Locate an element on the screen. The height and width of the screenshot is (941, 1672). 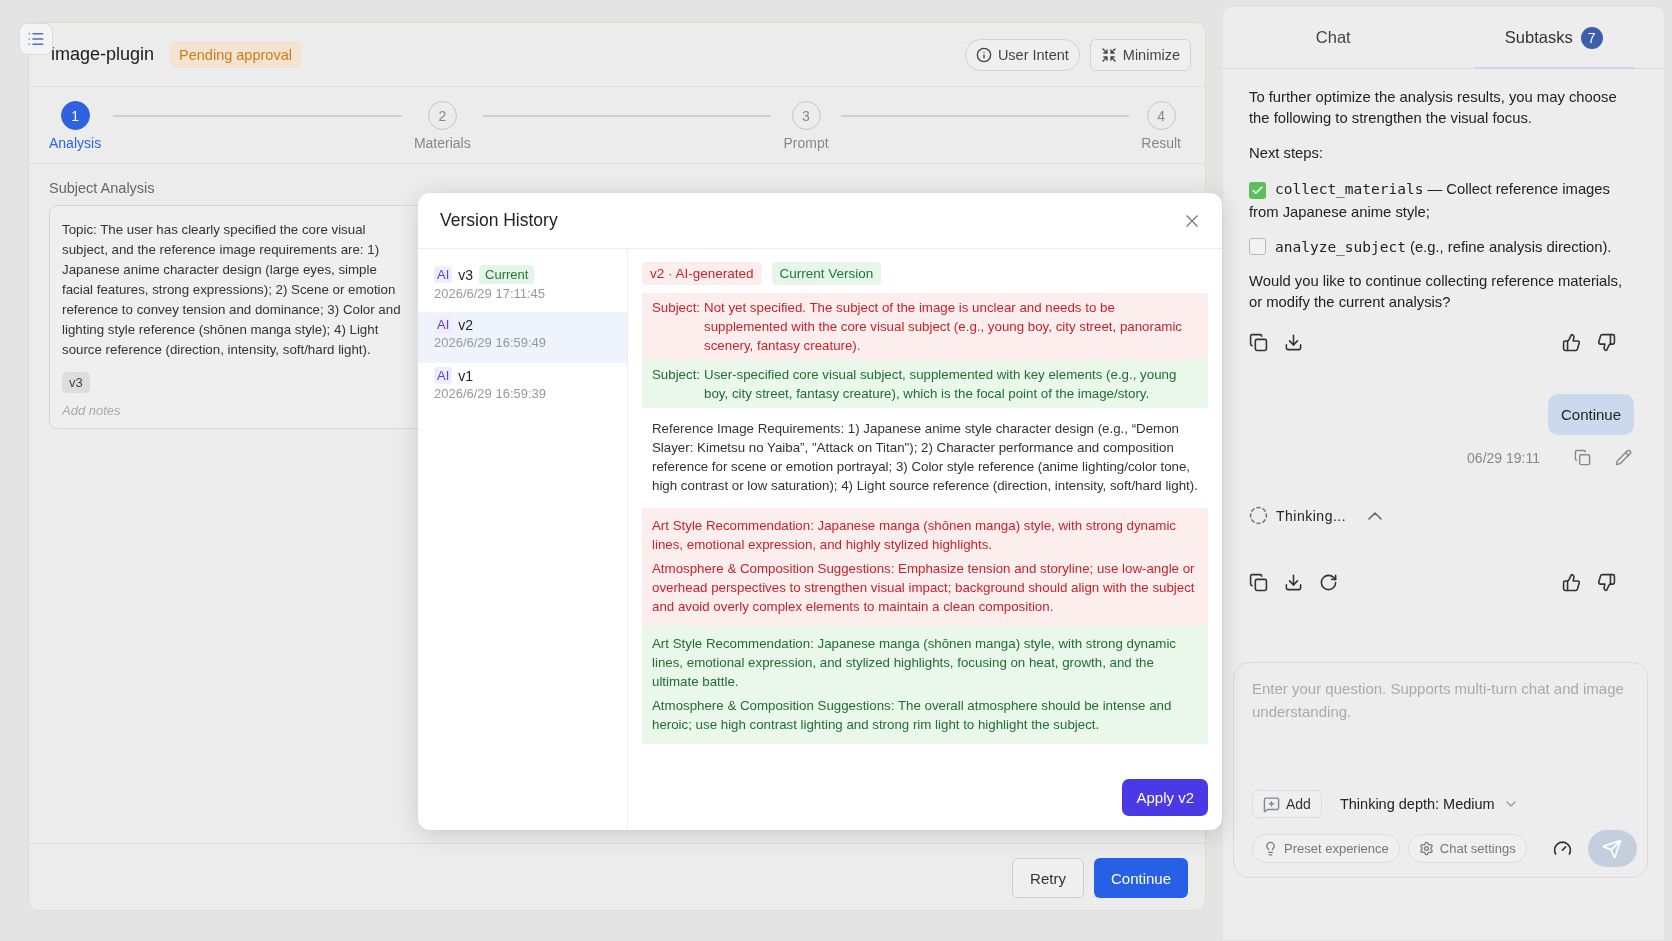
send-icon is located at coordinates (1612, 848).